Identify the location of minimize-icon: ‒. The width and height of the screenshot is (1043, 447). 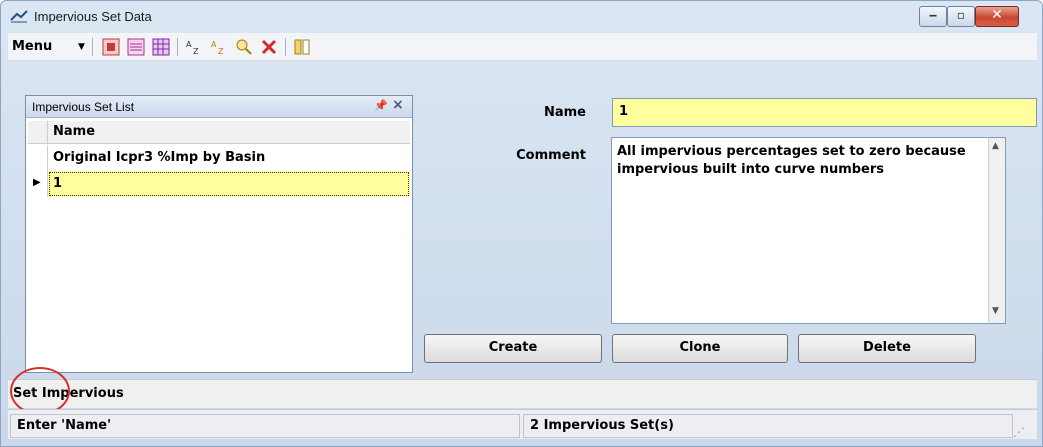
(933, 15).